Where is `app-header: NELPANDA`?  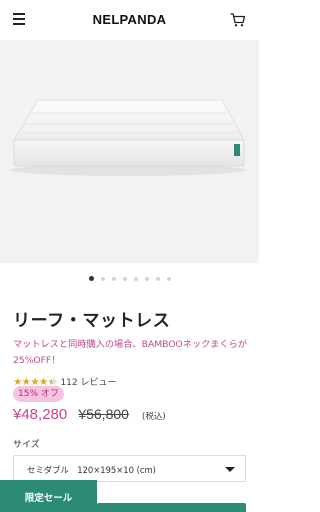
app-header: NELPANDA is located at coordinates (129, 20).